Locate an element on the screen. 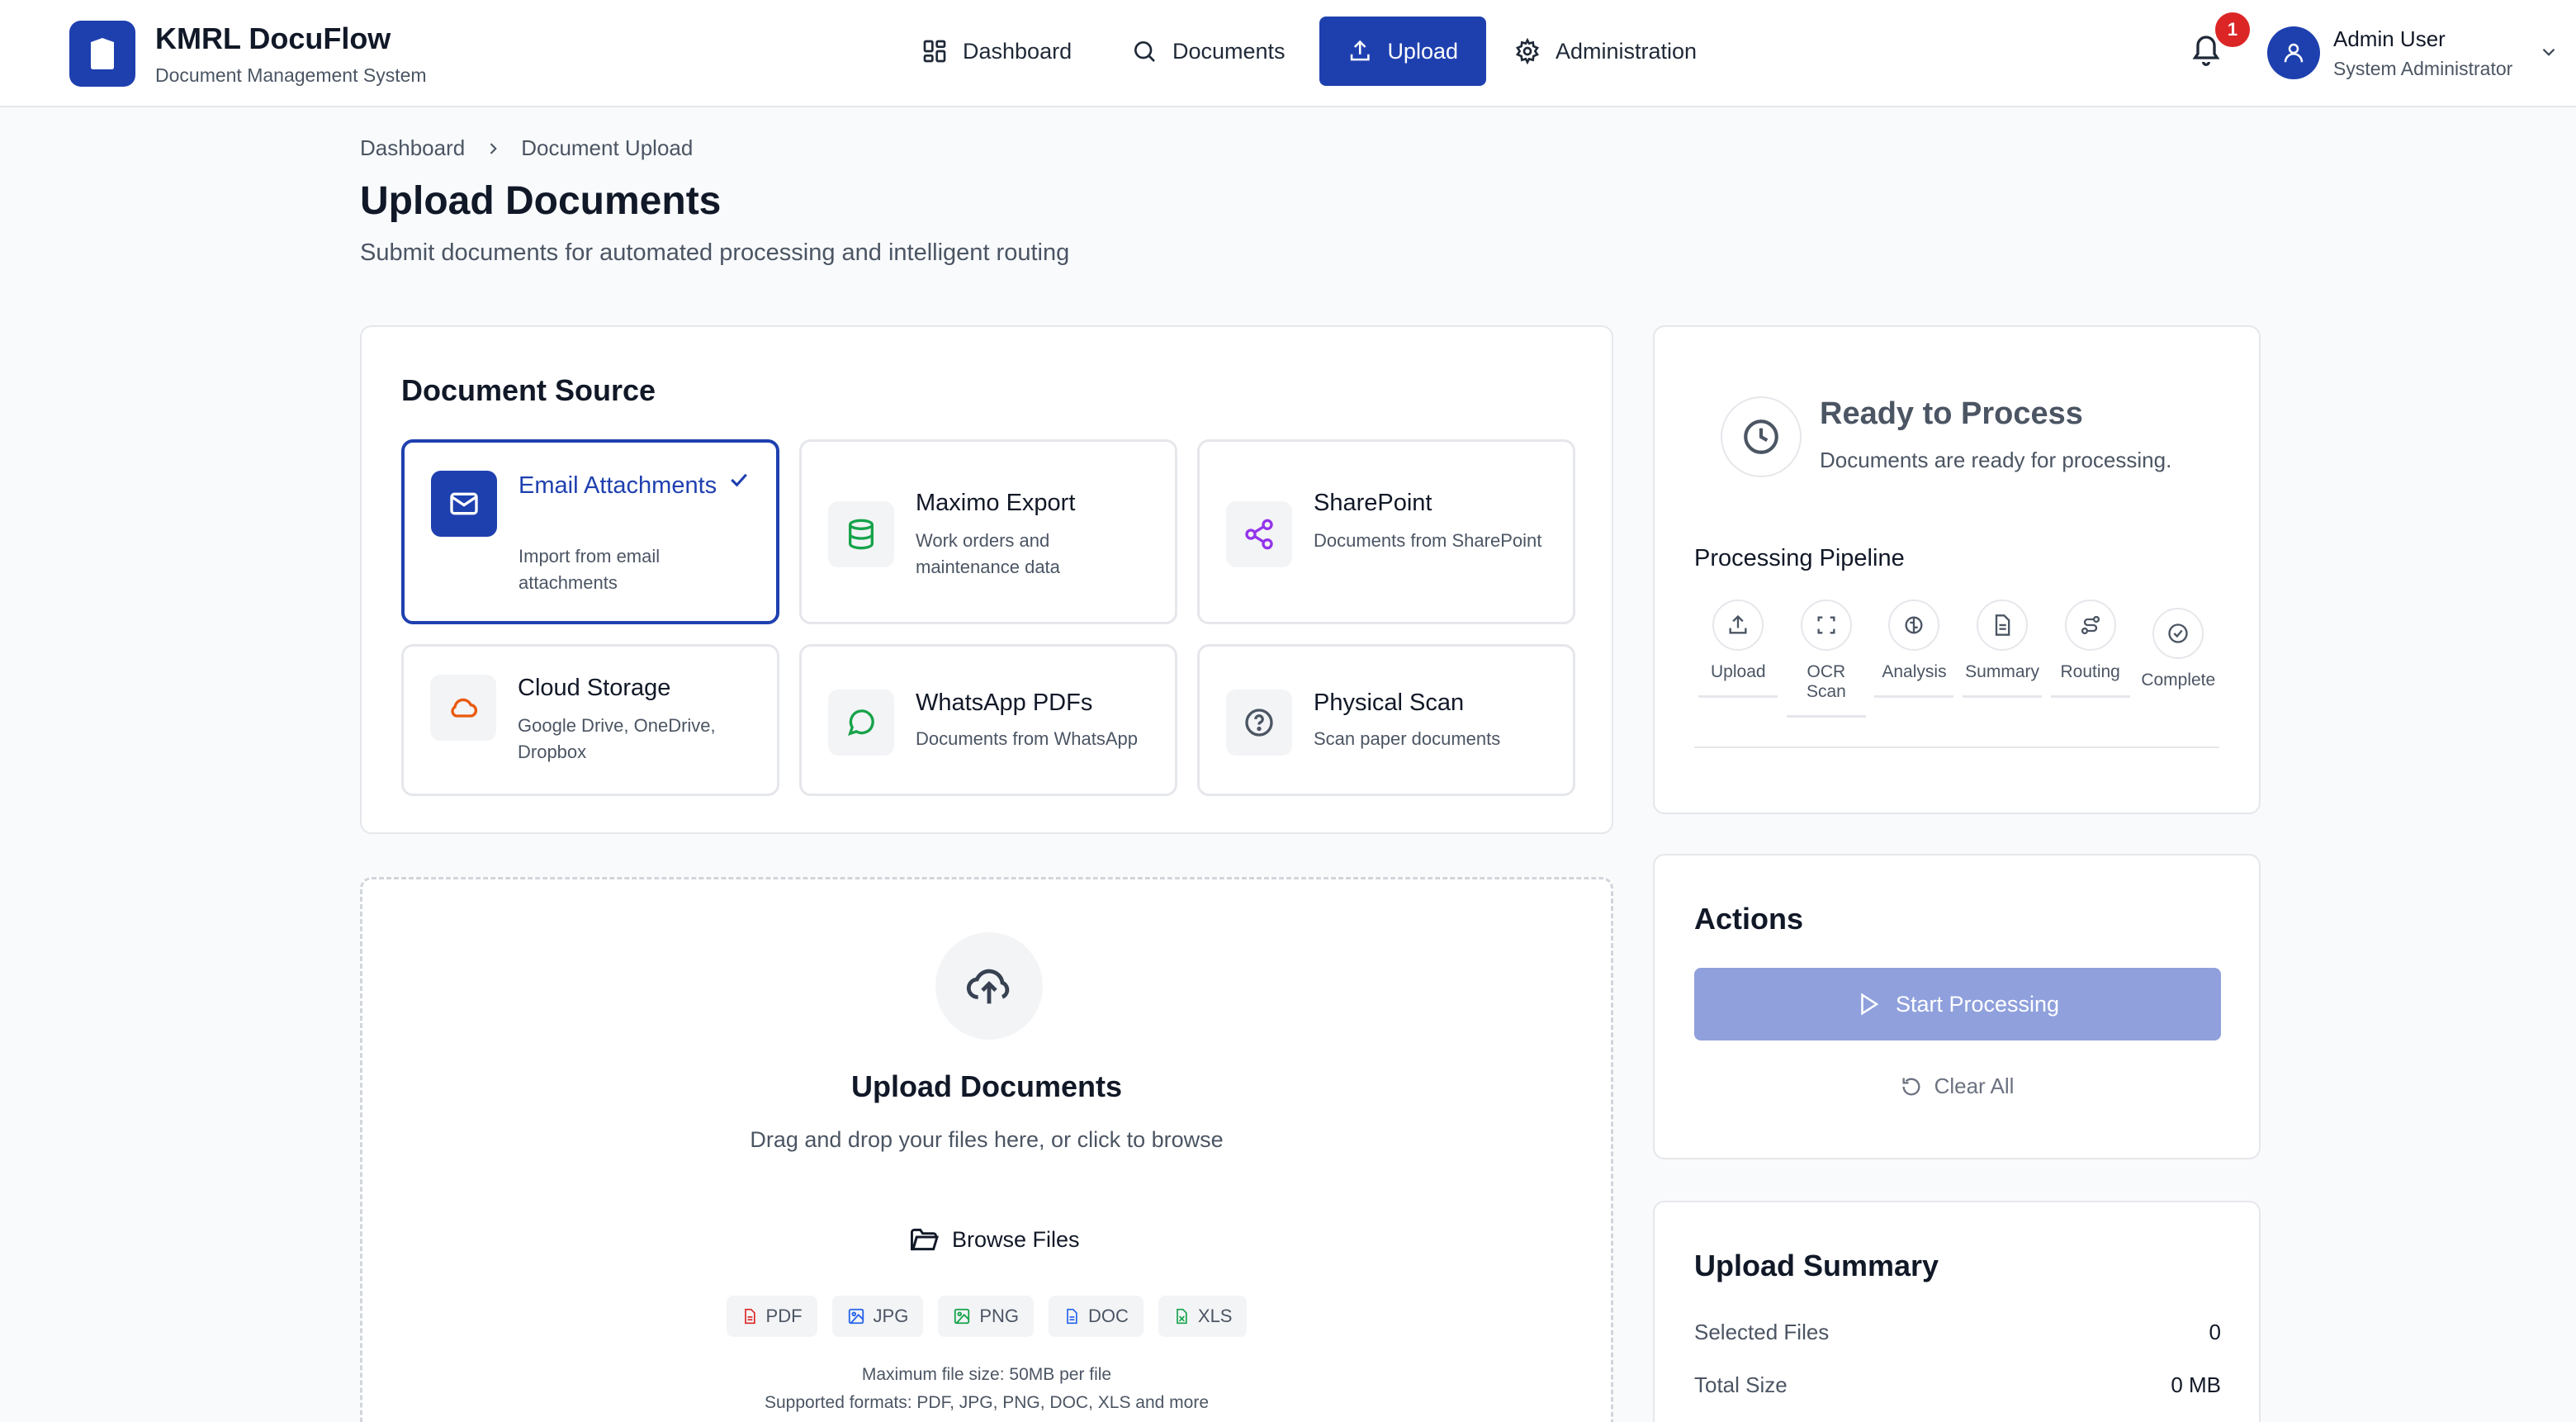  start-processing-button: Start Processing is located at coordinates (1957, 1004).